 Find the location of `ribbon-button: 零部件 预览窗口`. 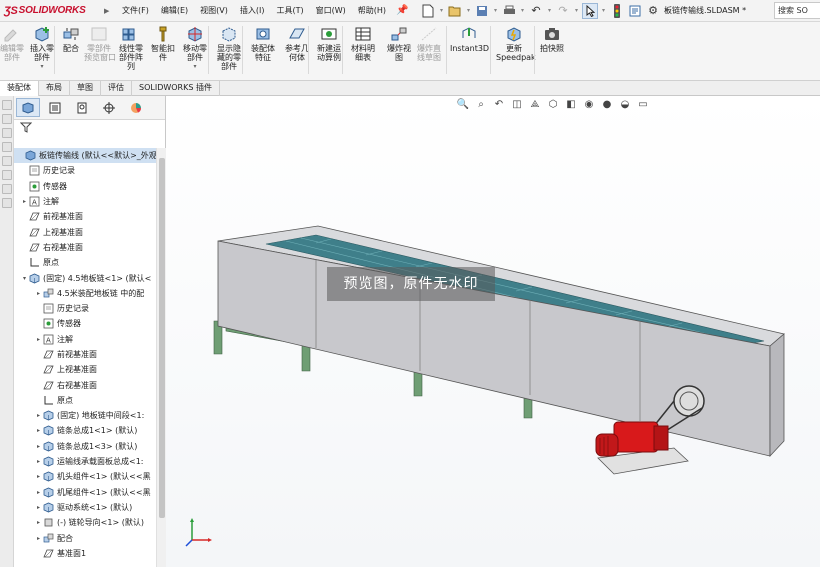

ribbon-button: 零部件 预览窗口 is located at coordinates (100, 43).